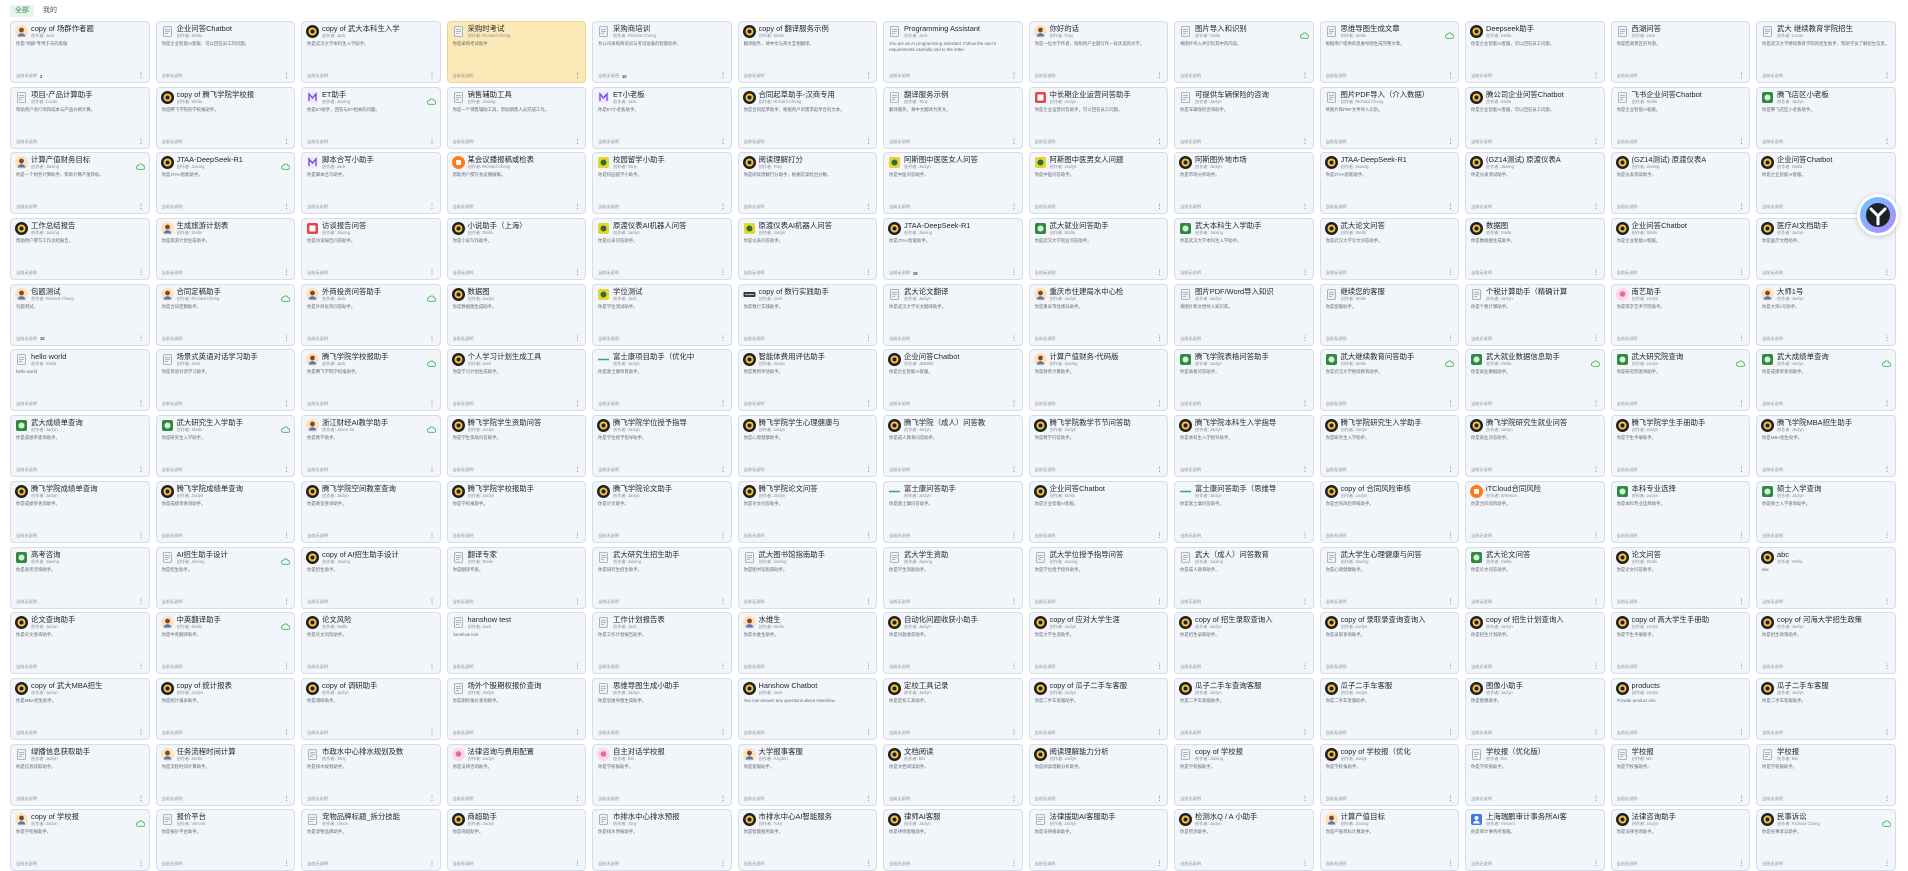 This screenshot has width=1908, height=871. I want to click on assistant-card: 腾飞店区小老板 创作者: Jaclyn 你是腾飞店区小老板助手。 当前无说明 ⋮, so click(1826, 117).